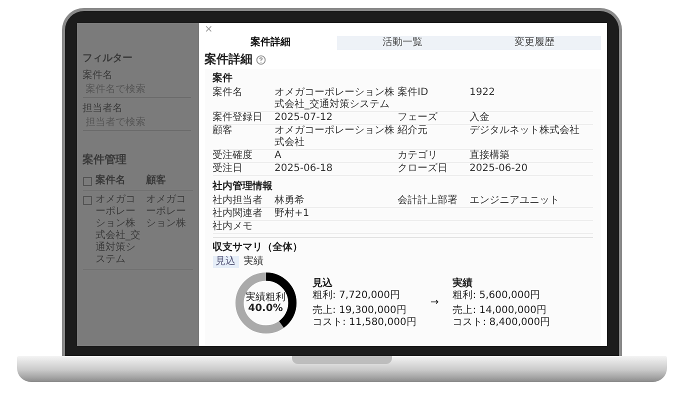 Image resolution: width=683 pixels, height=400 pixels. What do you see at coordinates (107, 59) in the screenshot?
I see `filter-title: フィルター` at bounding box center [107, 59].